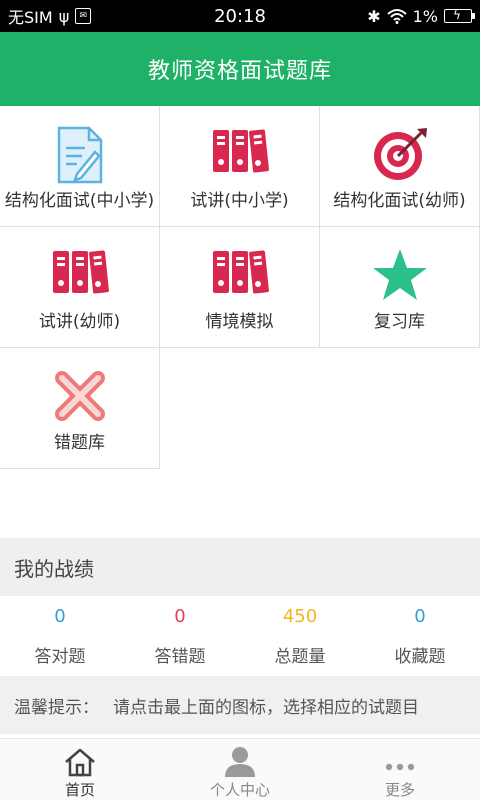 Image resolution: width=480 pixels, height=800 pixels. I want to click on stat-favorite: 0 收藏题, so click(420, 635).